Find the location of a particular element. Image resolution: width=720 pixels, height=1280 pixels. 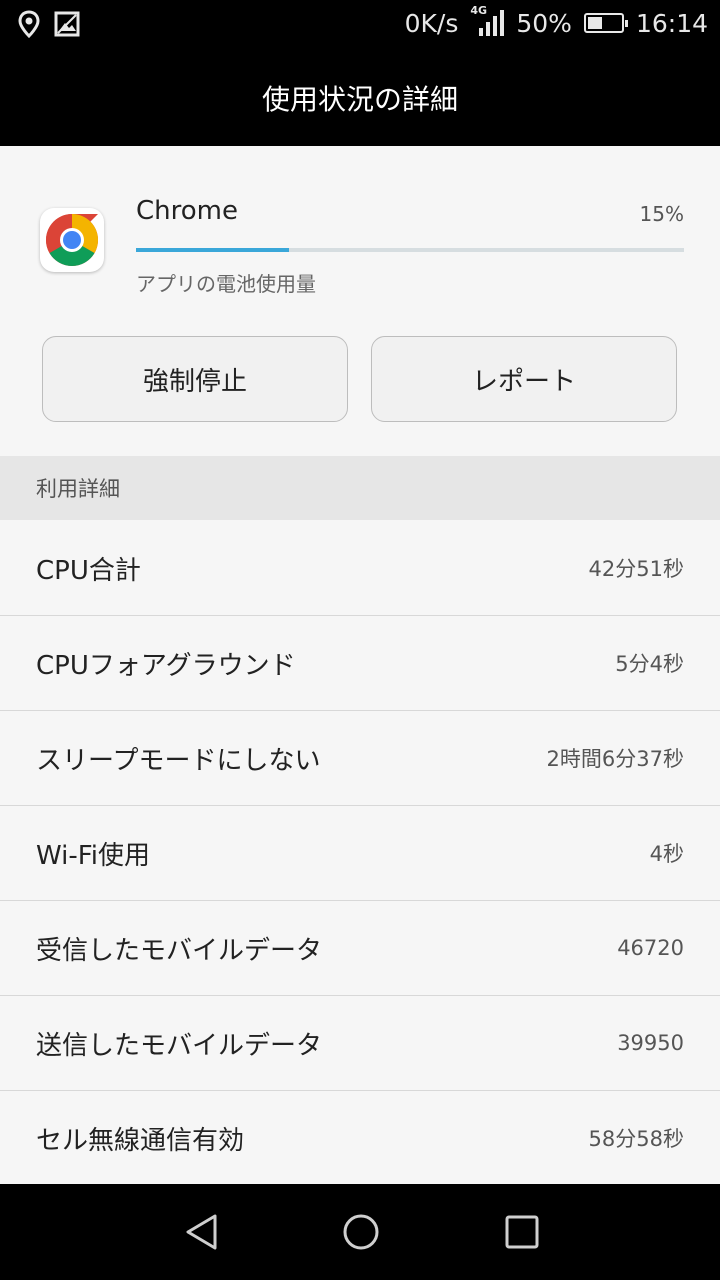

list-item: CPU合計 42分51秒 is located at coordinates (360, 568).